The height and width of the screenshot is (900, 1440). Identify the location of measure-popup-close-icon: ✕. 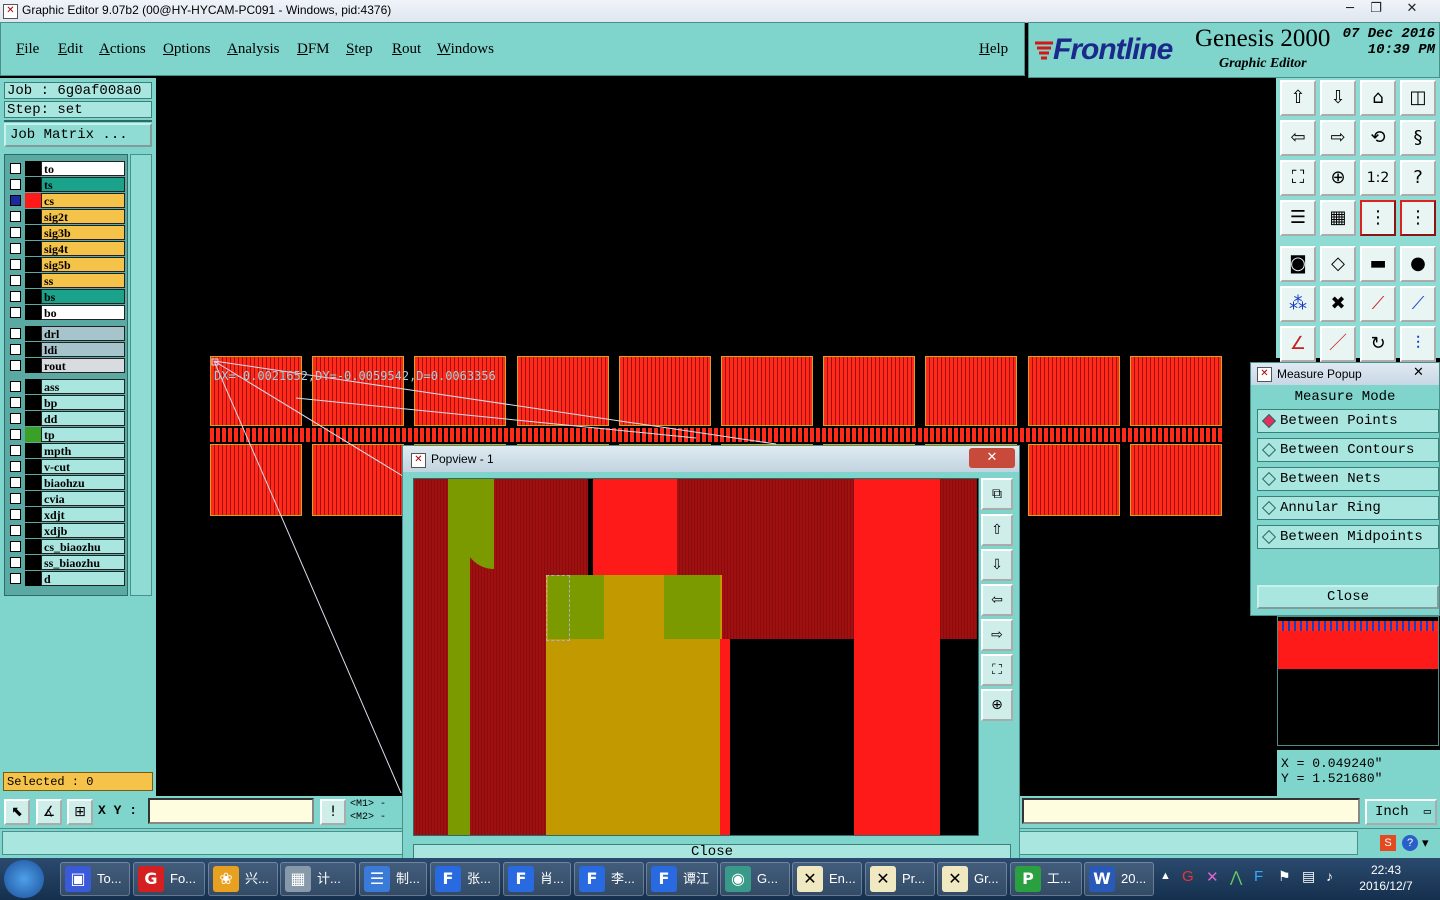
(1418, 372).